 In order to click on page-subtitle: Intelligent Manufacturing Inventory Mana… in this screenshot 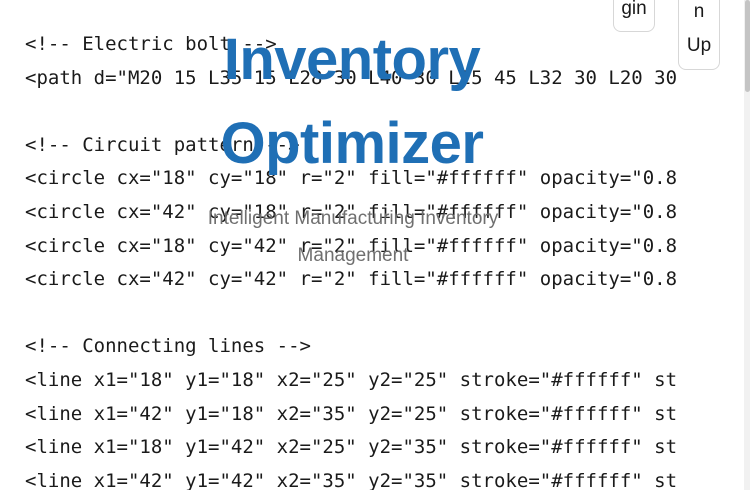, I will do `click(353, 237)`.